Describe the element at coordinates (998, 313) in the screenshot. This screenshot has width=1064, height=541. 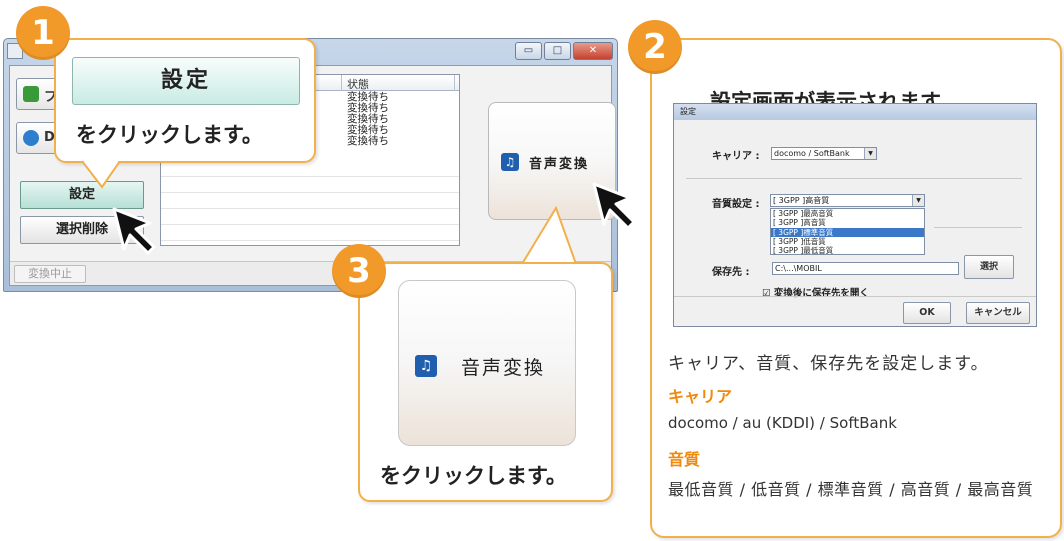
I see `cancel-button: キャンセル` at that location.